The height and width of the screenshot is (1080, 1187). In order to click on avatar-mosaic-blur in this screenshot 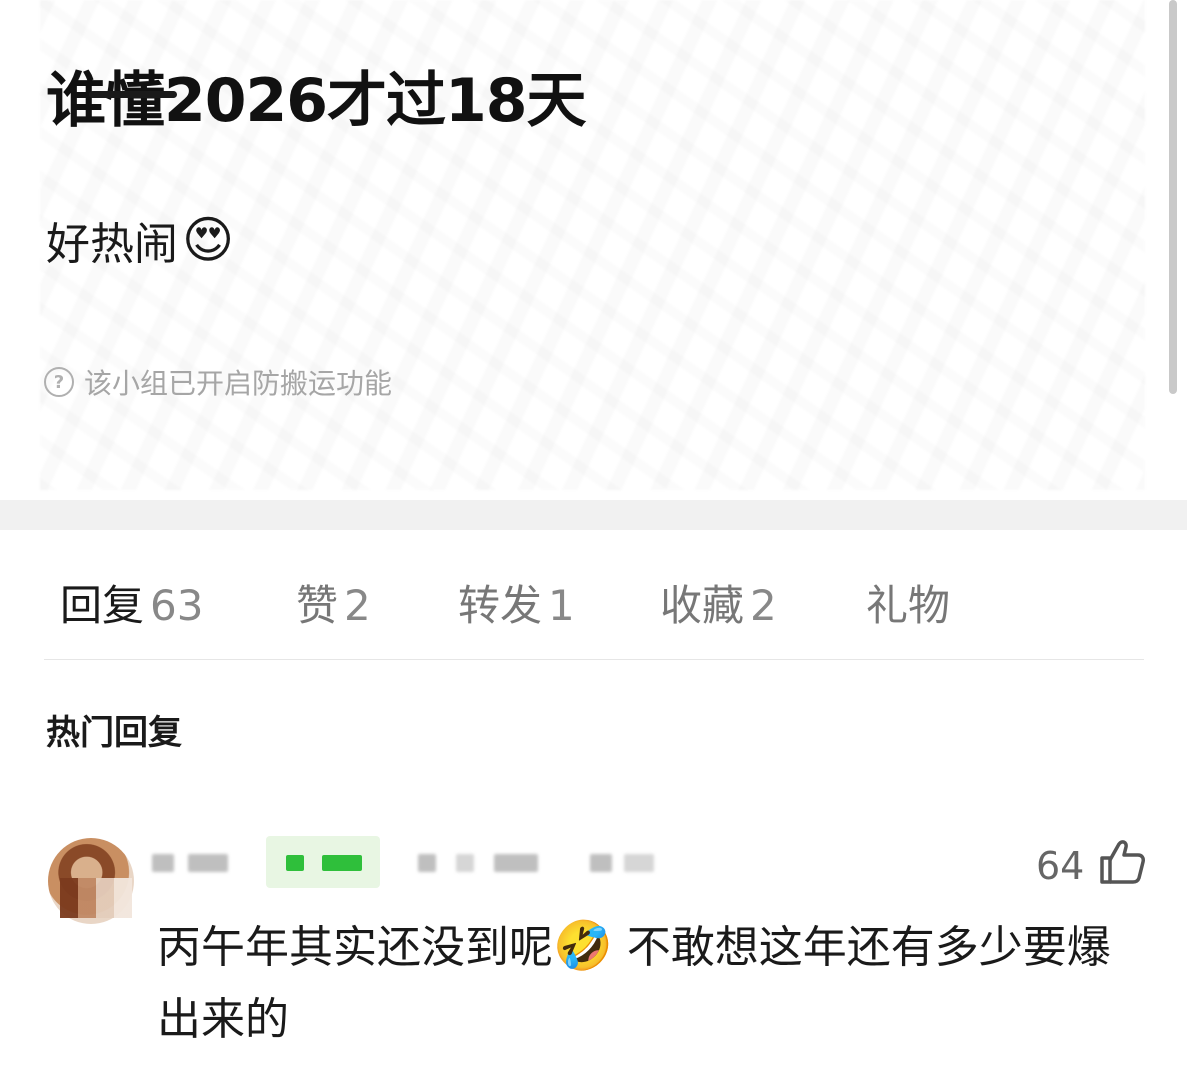, I will do `click(96, 898)`.